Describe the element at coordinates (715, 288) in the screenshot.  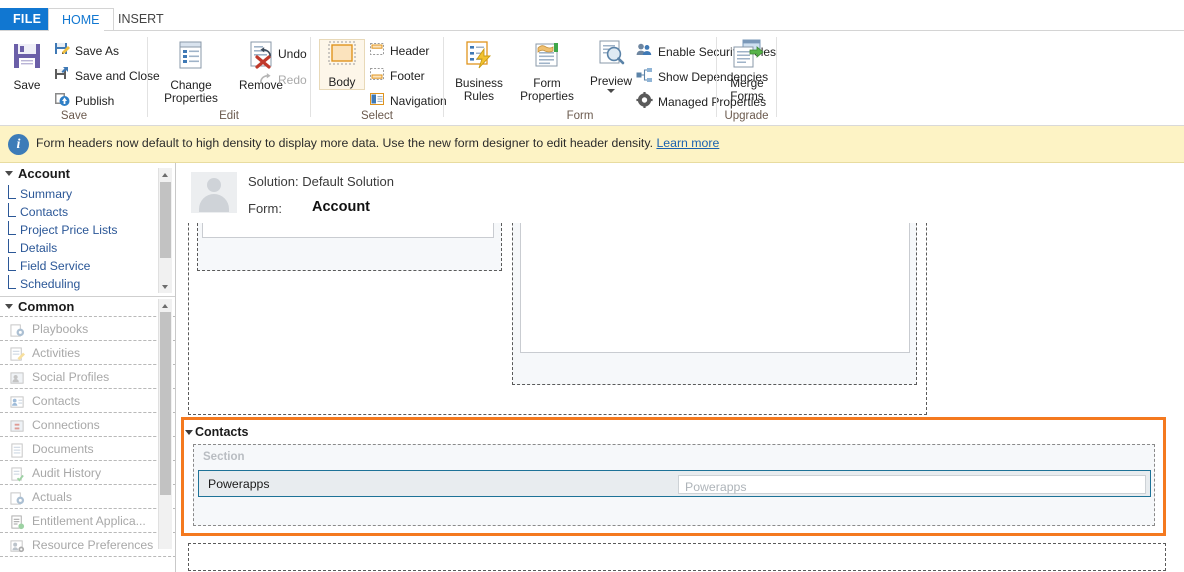
I see `subgrid-placeholder-right` at that location.